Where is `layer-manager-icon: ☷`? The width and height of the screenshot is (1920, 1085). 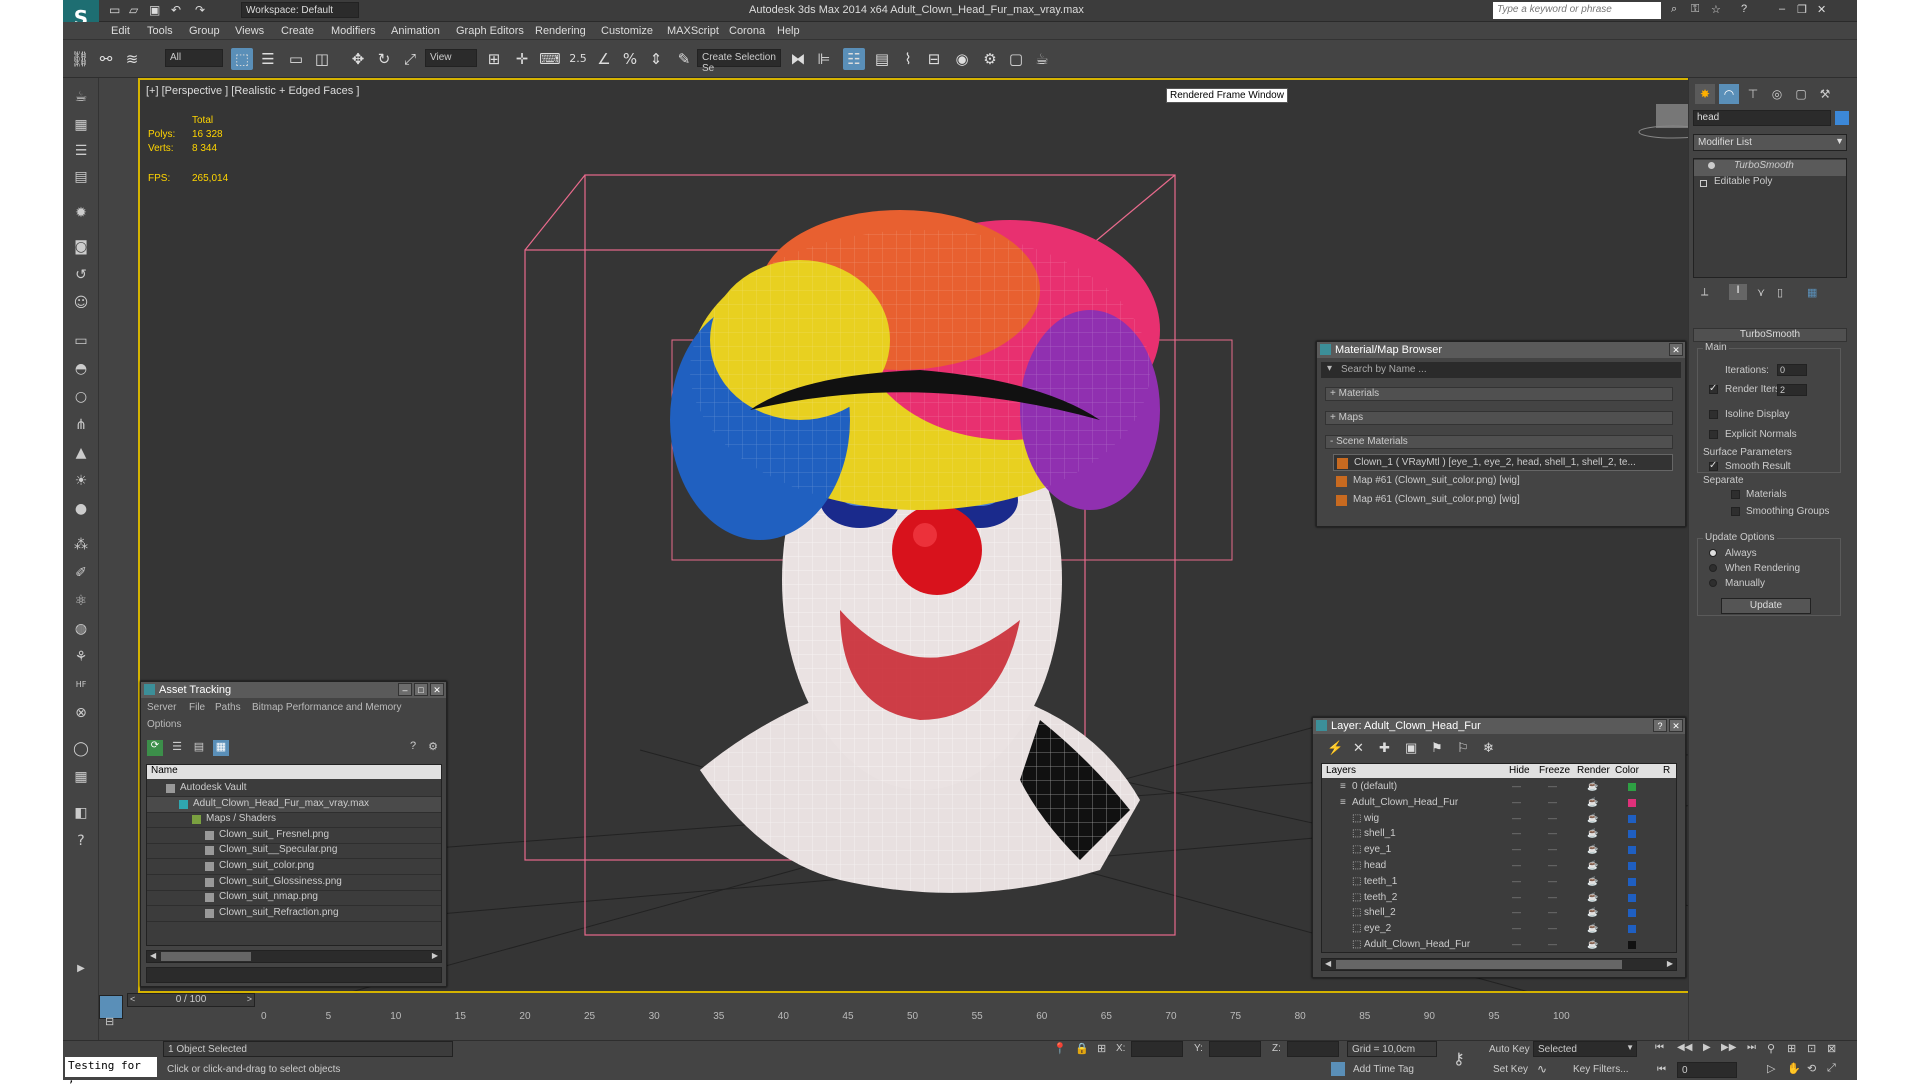 layer-manager-icon: ☷ is located at coordinates (854, 59).